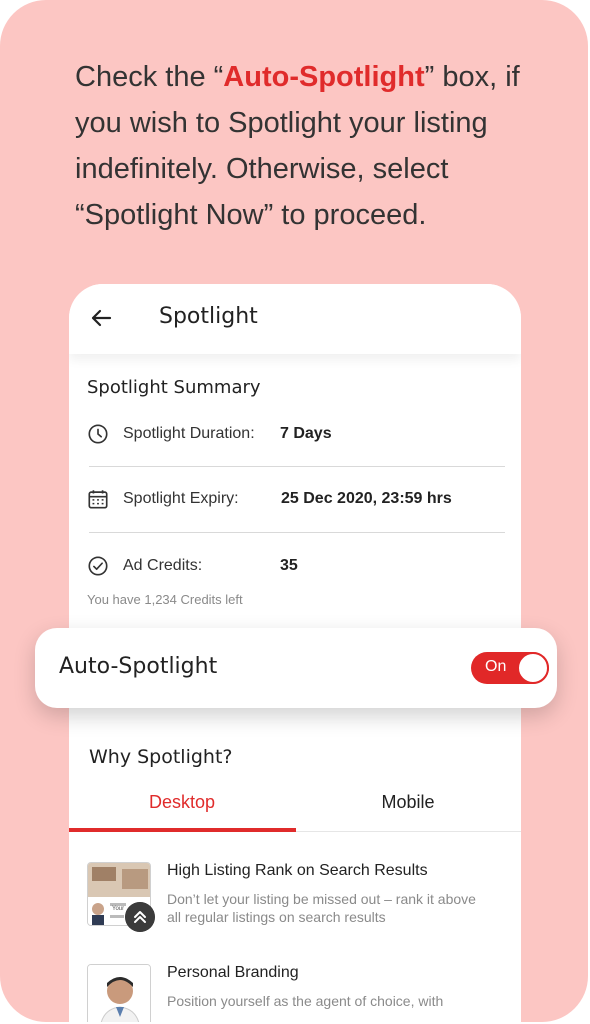 The height and width of the screenshot is (1024, 590). I want to click on instruction-prefix: Check the “, so click(149, 77).